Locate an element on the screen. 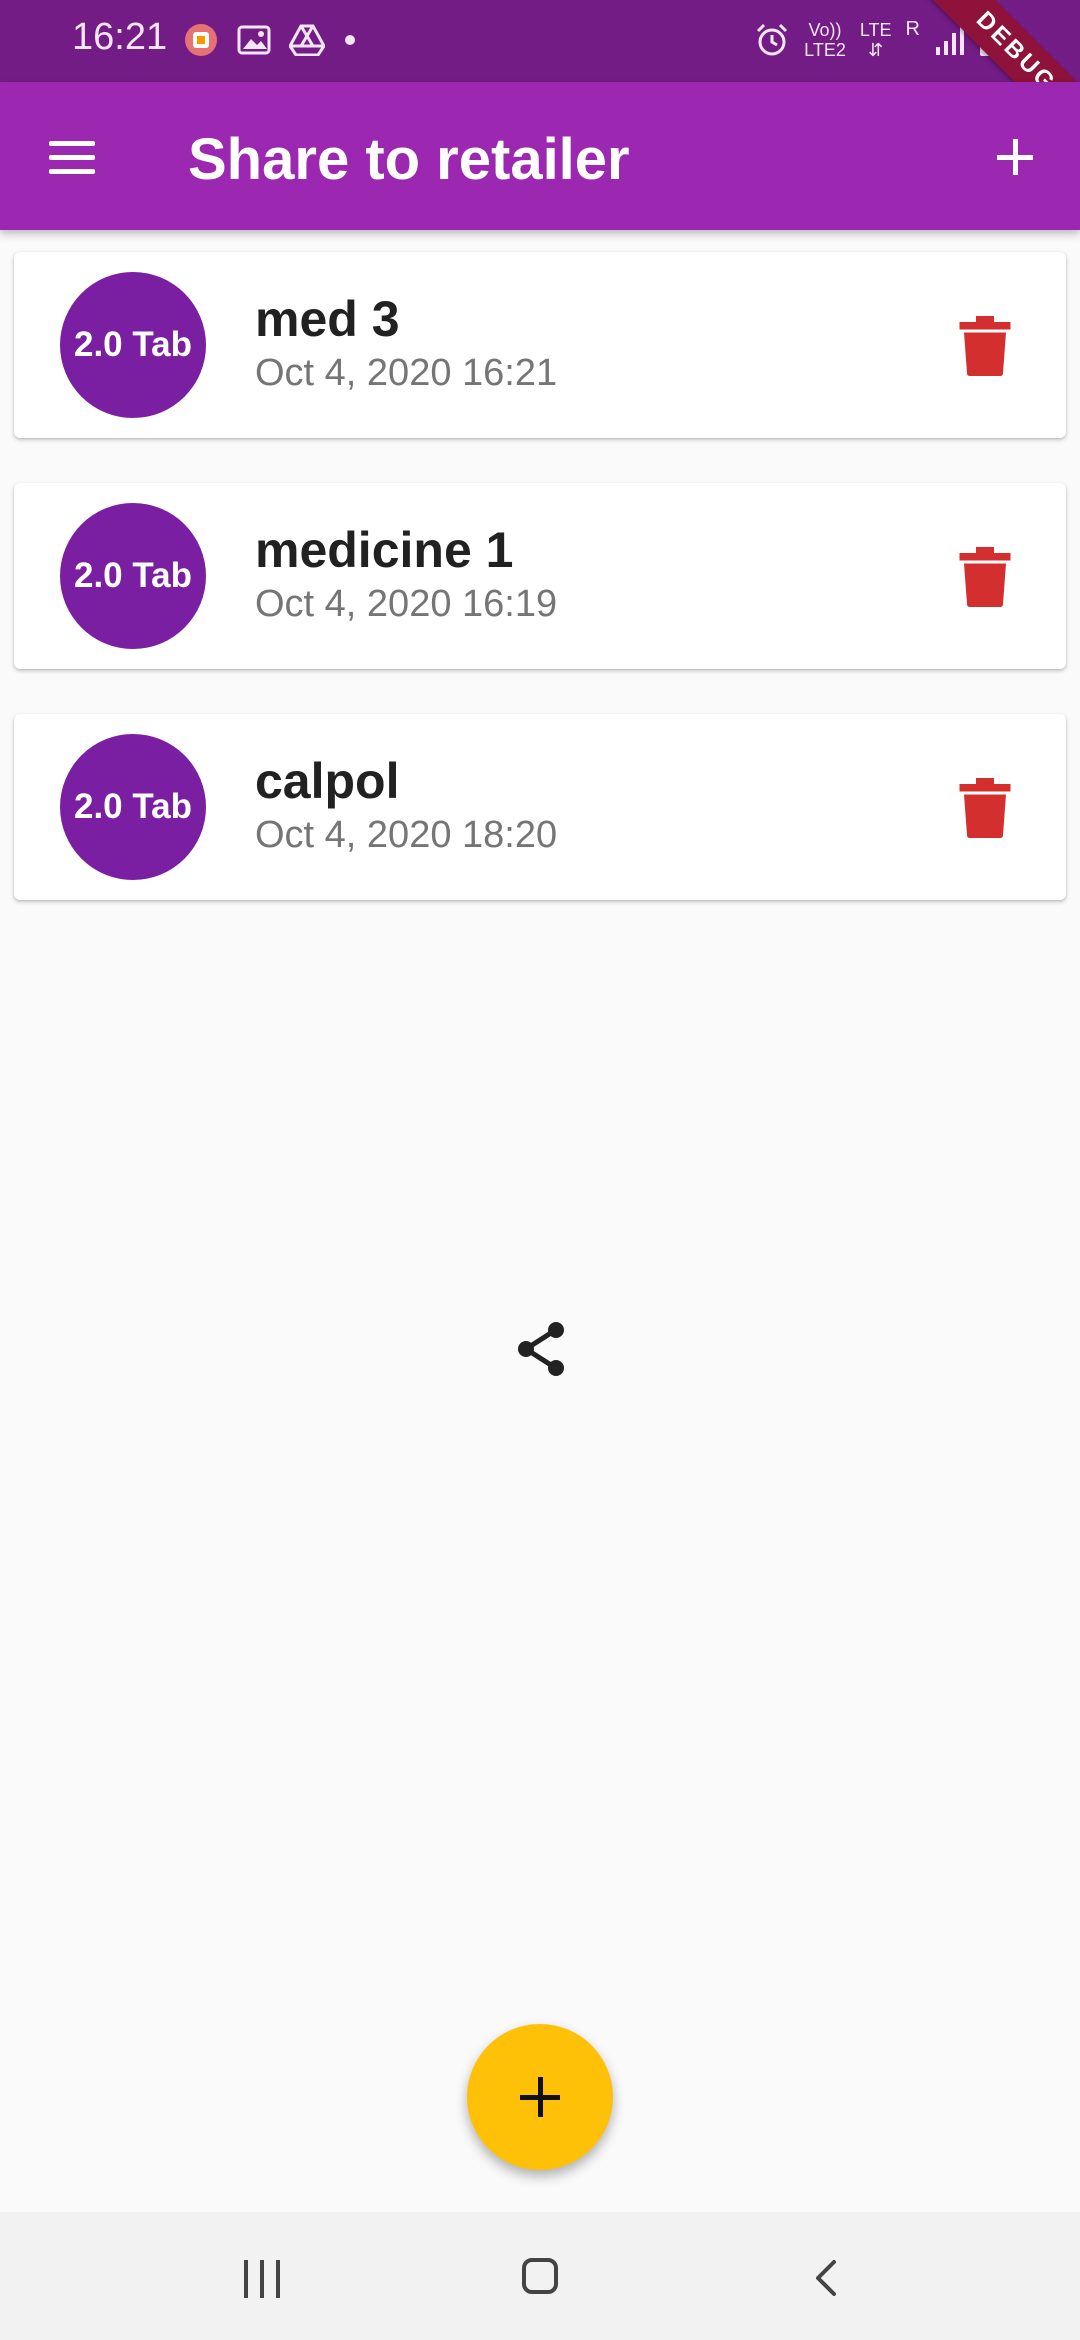 The image size is (1080, 2340). notification-app-icon is located at coordinates (201, 40).